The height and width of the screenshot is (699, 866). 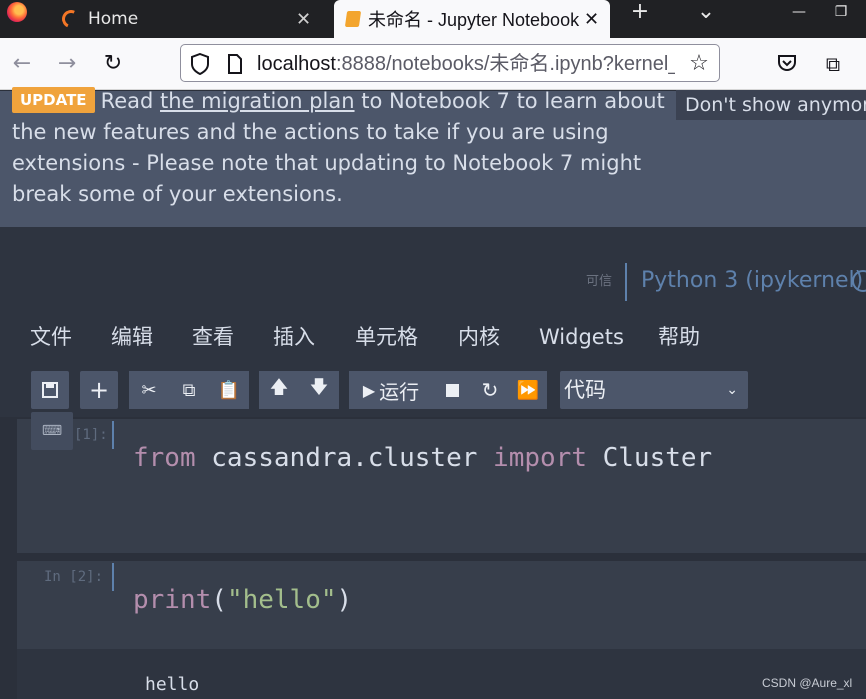 I want to click on chevron-down-icon: ⌄, so click(x=732, y=390).